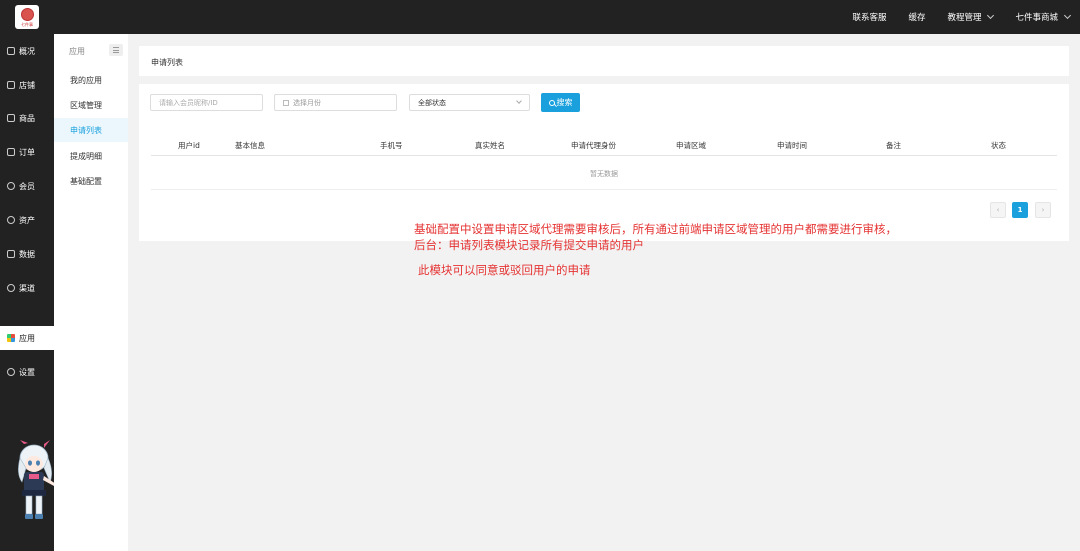  Describe the element at coordinates (593, 145) in the screenshot. I see `column-header-agent-identity: 申请代理身份` at that location.